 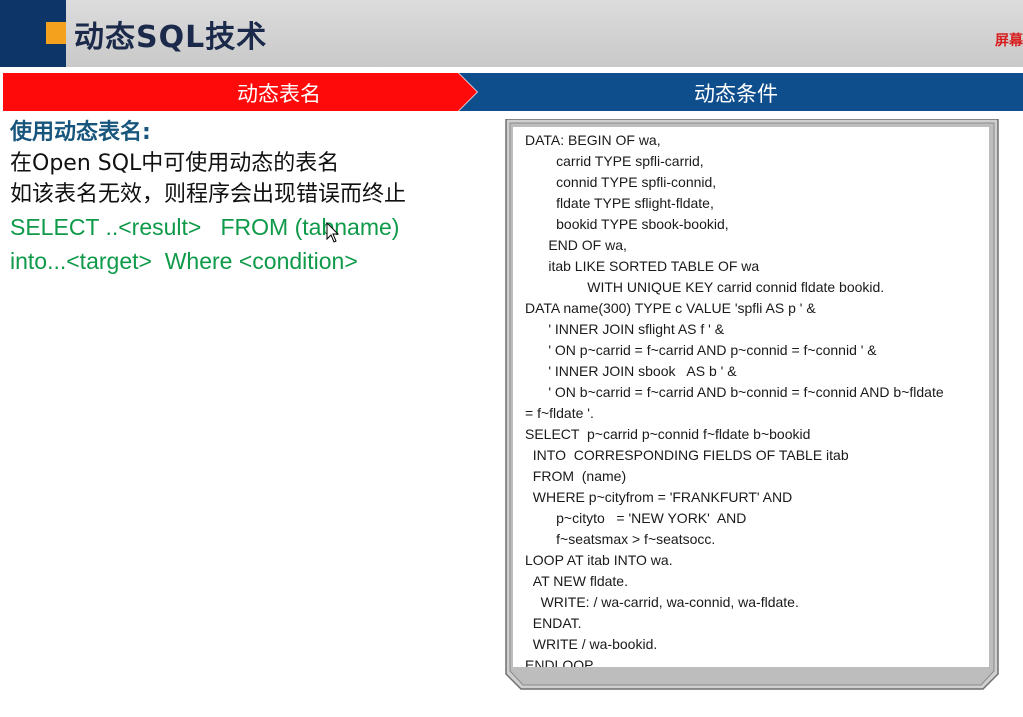 I want to click on text-line: 如该表名无效，则程序会出现错误而终止, so click(x=208, y=194).